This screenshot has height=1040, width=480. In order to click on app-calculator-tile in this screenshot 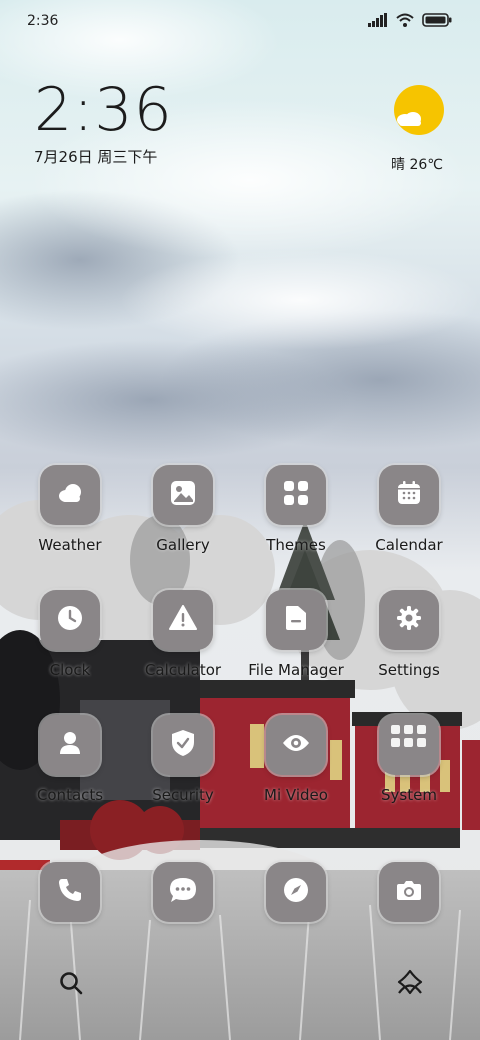, I will do `click(183, 620)`.